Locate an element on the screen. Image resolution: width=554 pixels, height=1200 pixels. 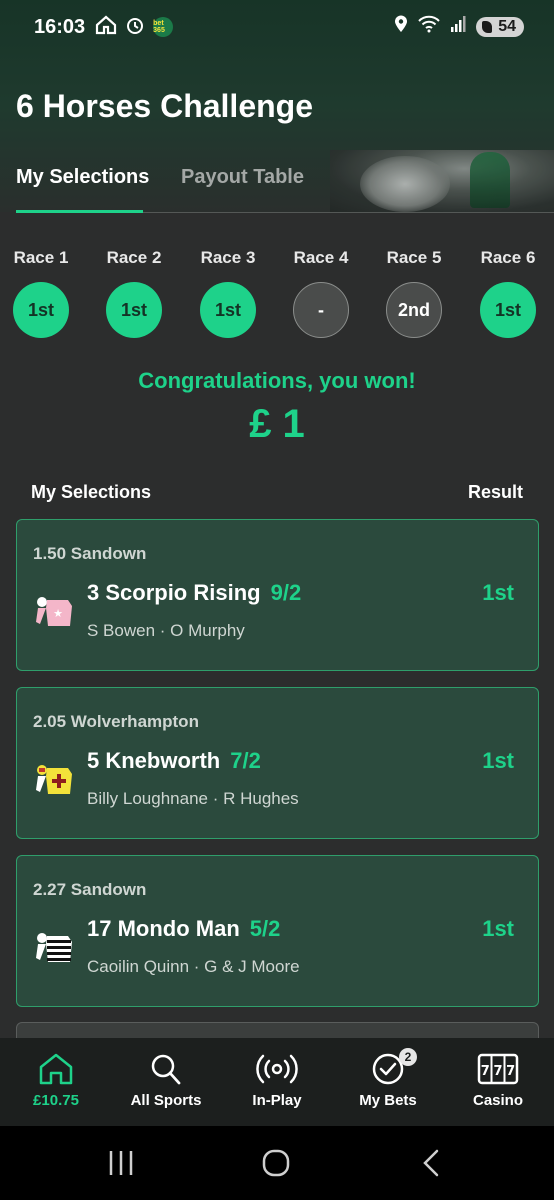
status-time: 16:03 is located at coordinates (60, 26).